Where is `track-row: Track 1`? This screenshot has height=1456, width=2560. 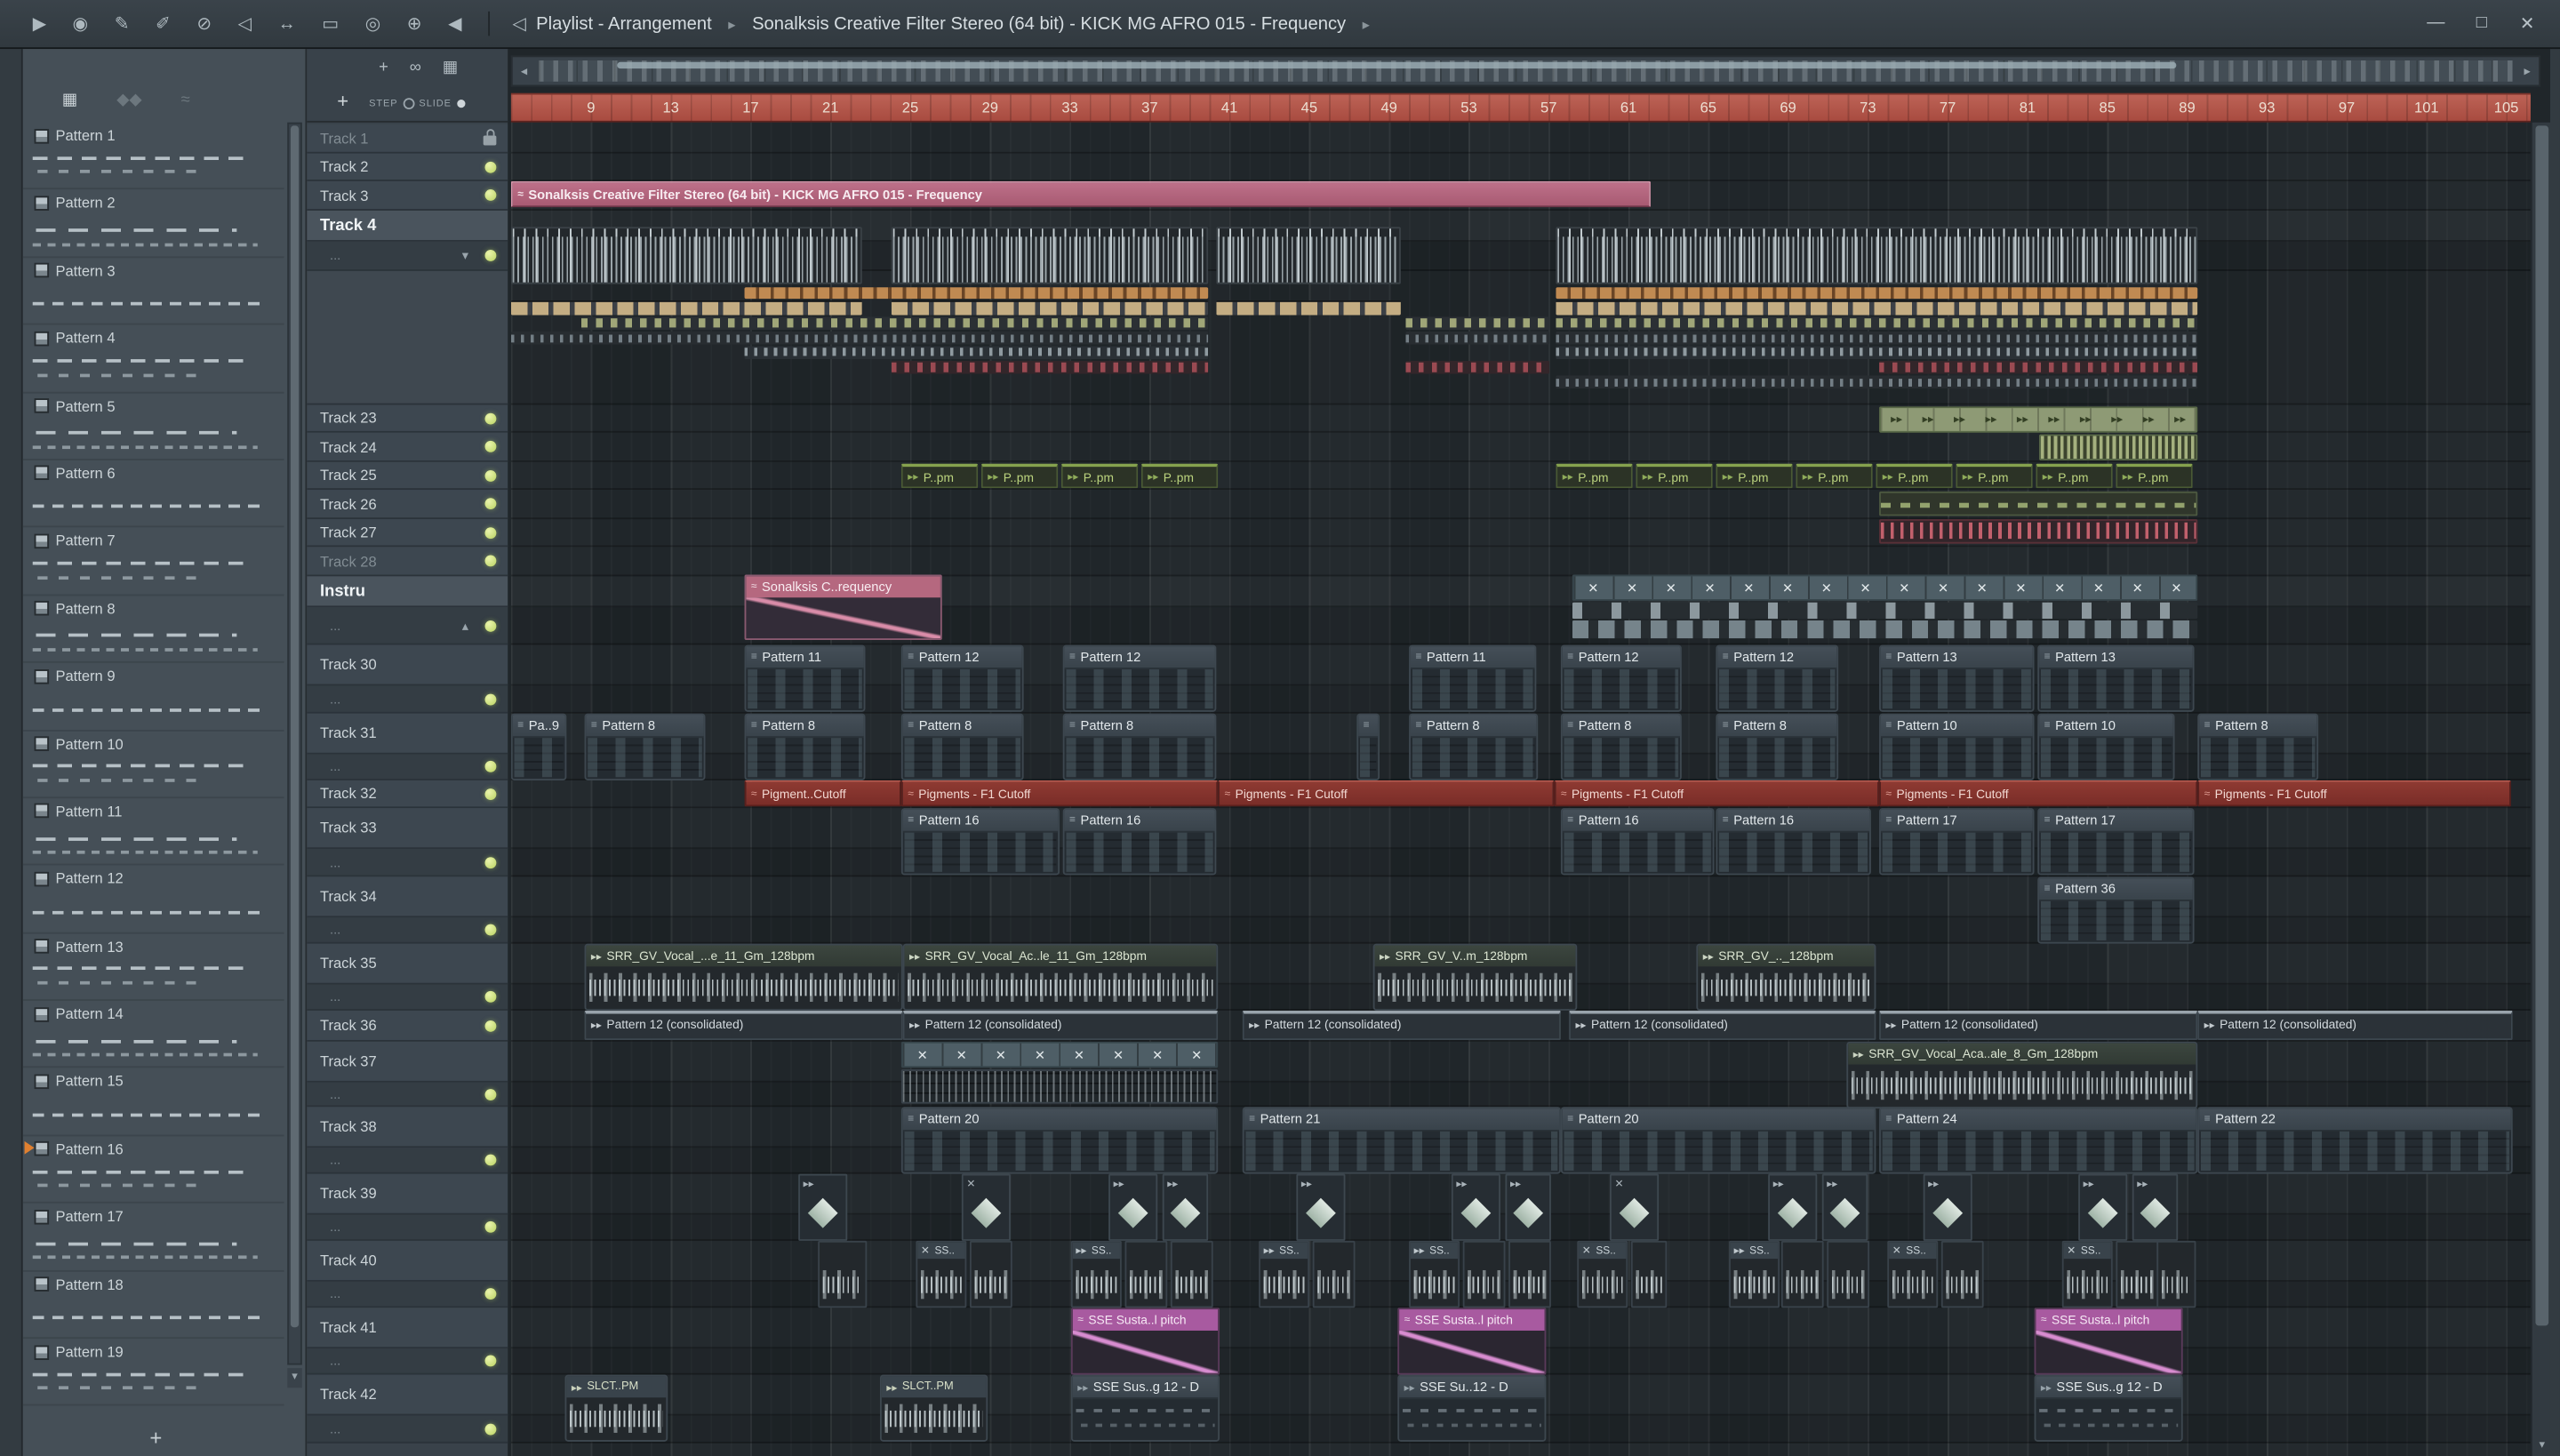
track-row: Track 1 is located at coordinates (407, 139).